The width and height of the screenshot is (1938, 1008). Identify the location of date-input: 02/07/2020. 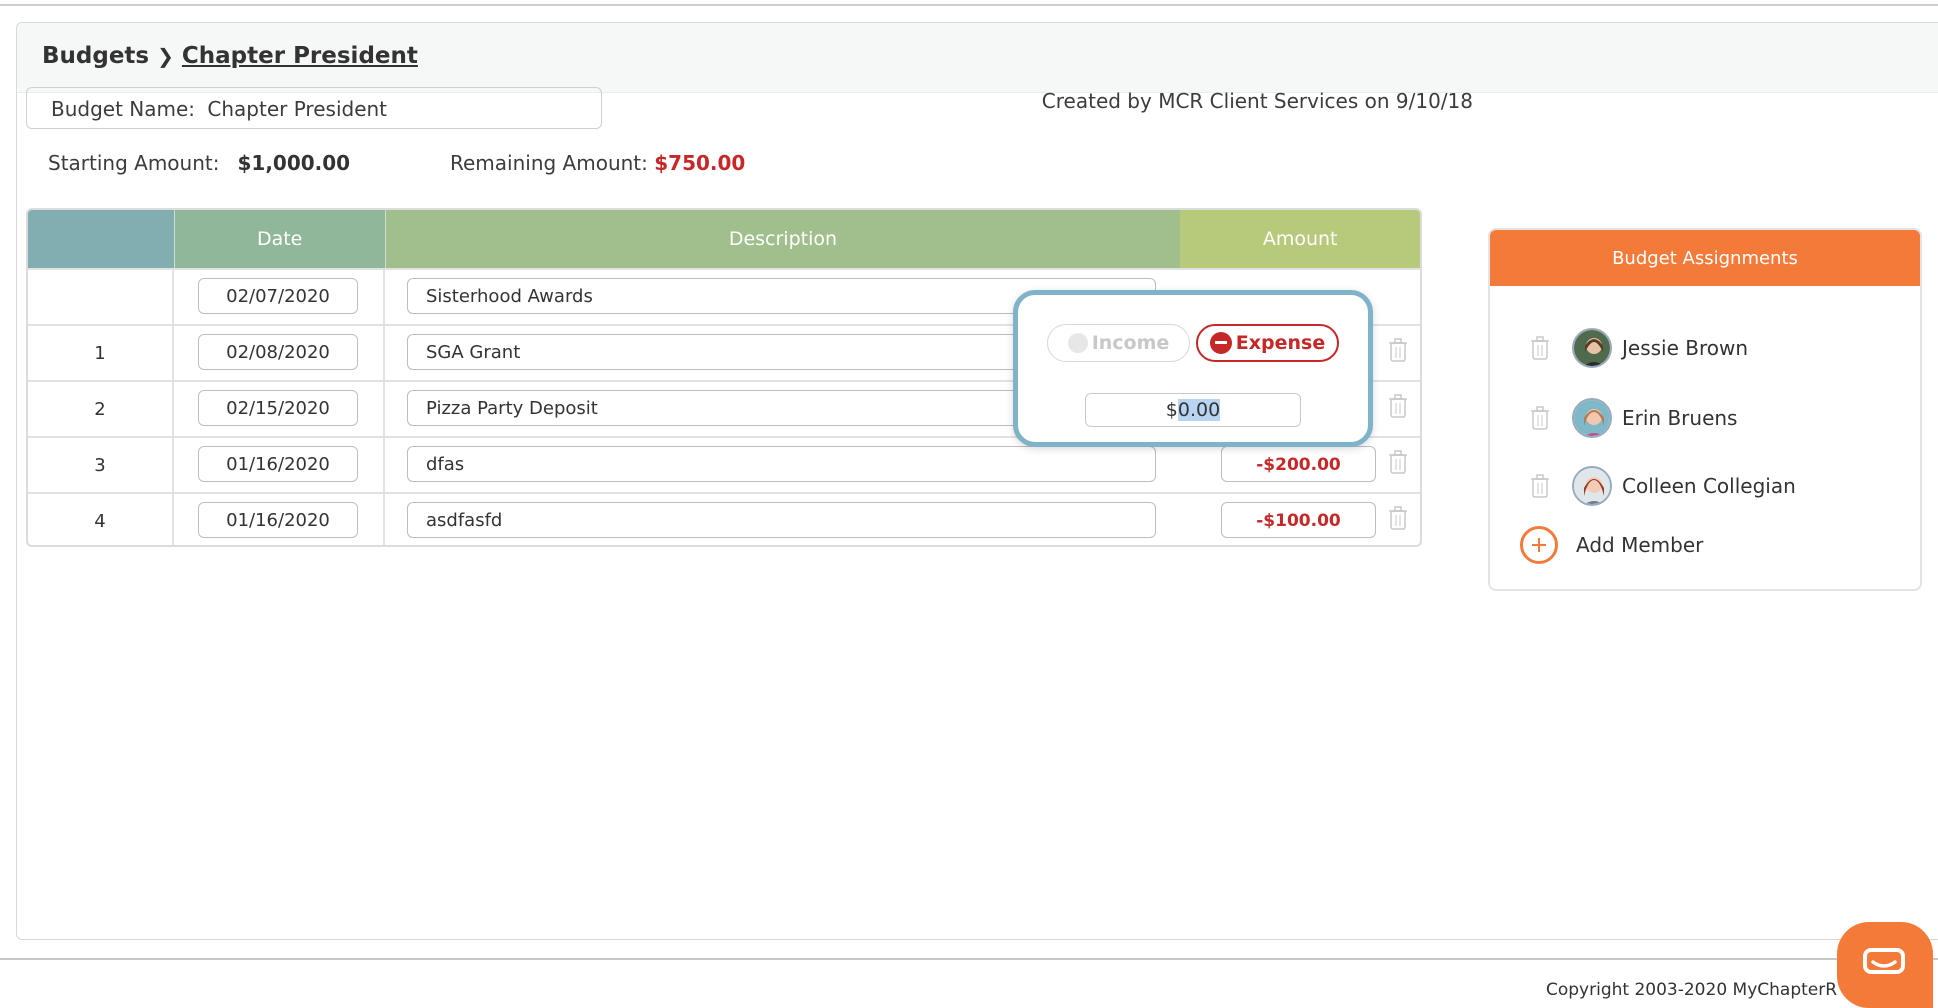
(278, 296).